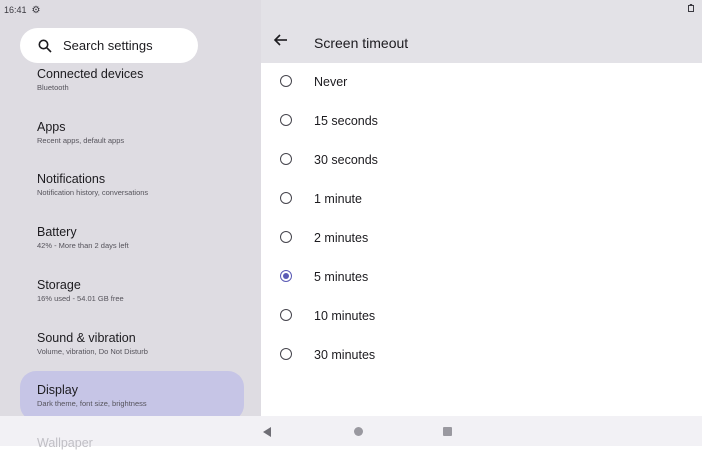 This screenshot has width=702, height=450. I want to click on option-10-minutes: 10 minutes, so click(481, 316).